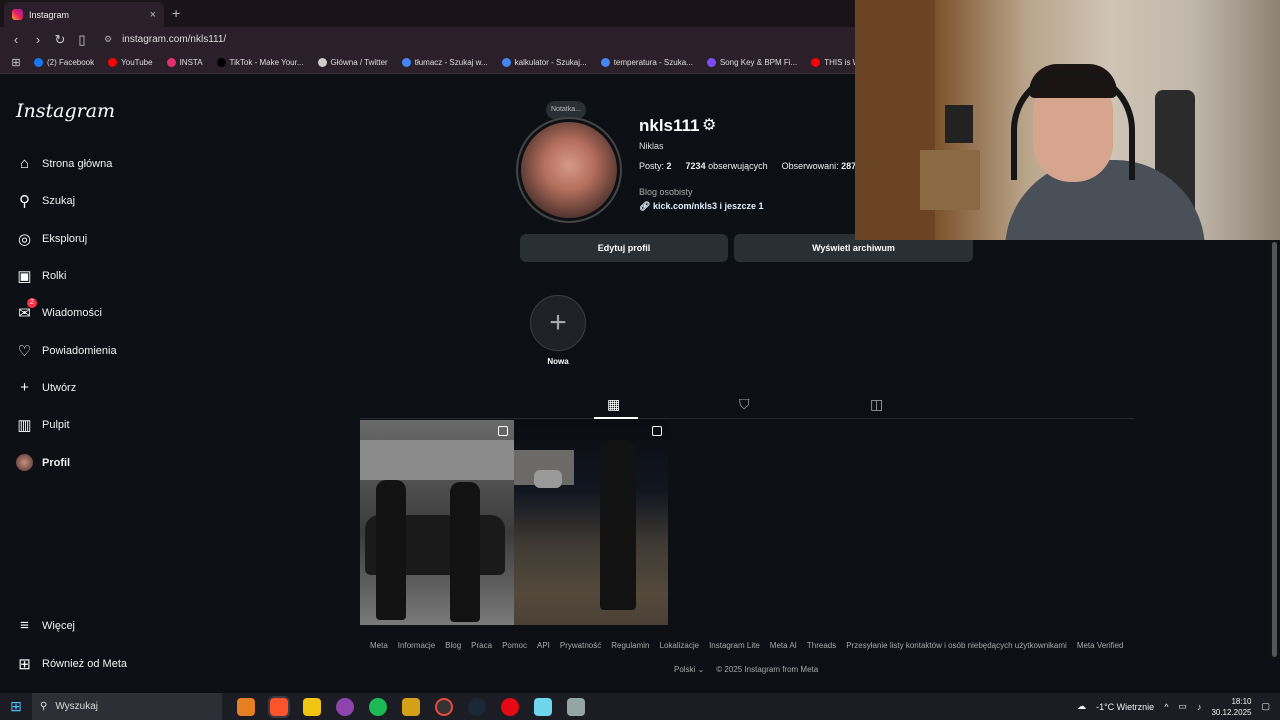  What do you see at coordinates (65, 111) in the screenshot?
I see `instagram-logo: Instagram` at bounding box center [65, 111].